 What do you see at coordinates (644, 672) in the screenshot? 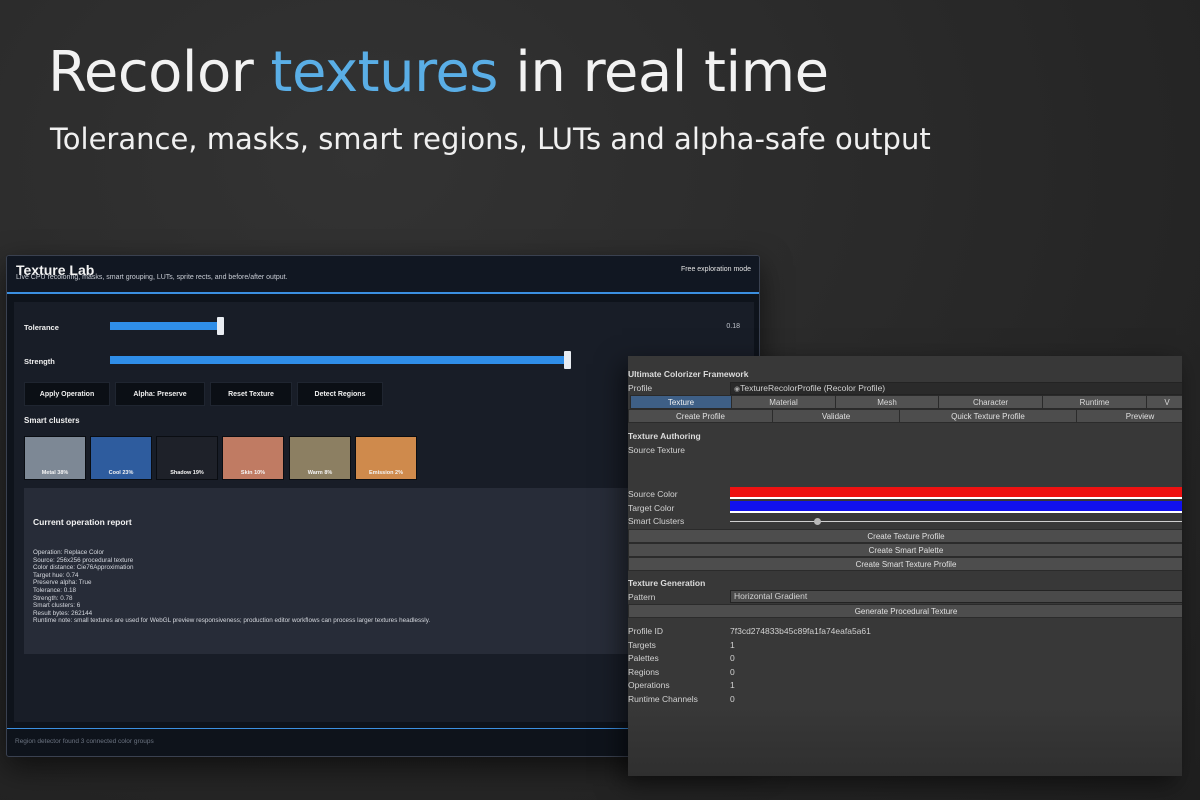
I see `regions-label: Regions` at bounding box center [644, 672].